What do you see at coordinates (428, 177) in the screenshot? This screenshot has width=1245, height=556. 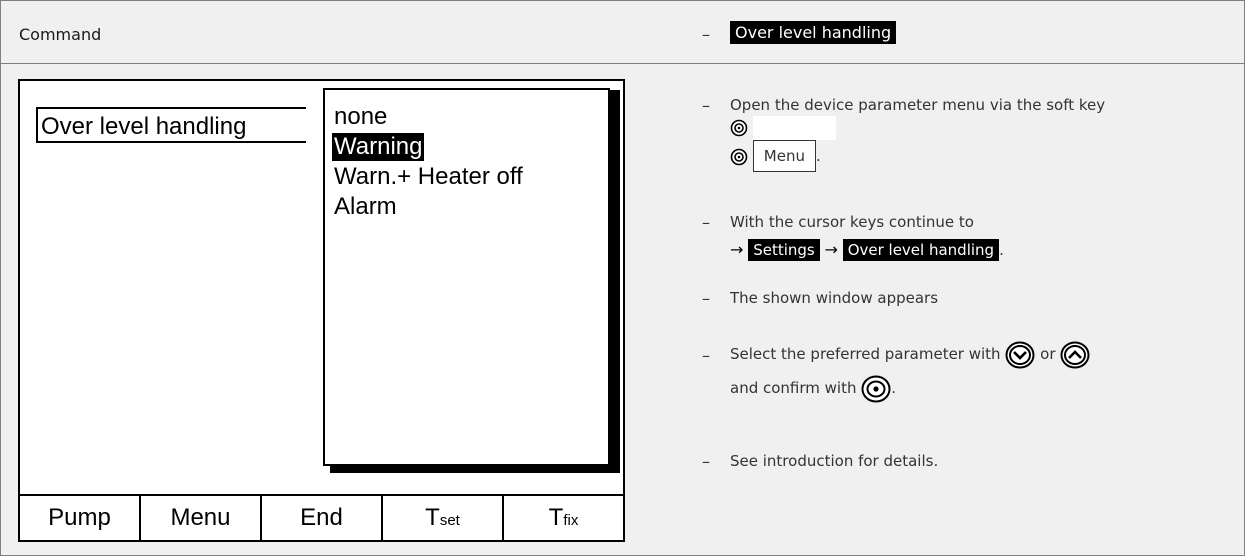 I see `option-warn-heater-off: Warn.+ Heater off` at bounding box center [428, 177].